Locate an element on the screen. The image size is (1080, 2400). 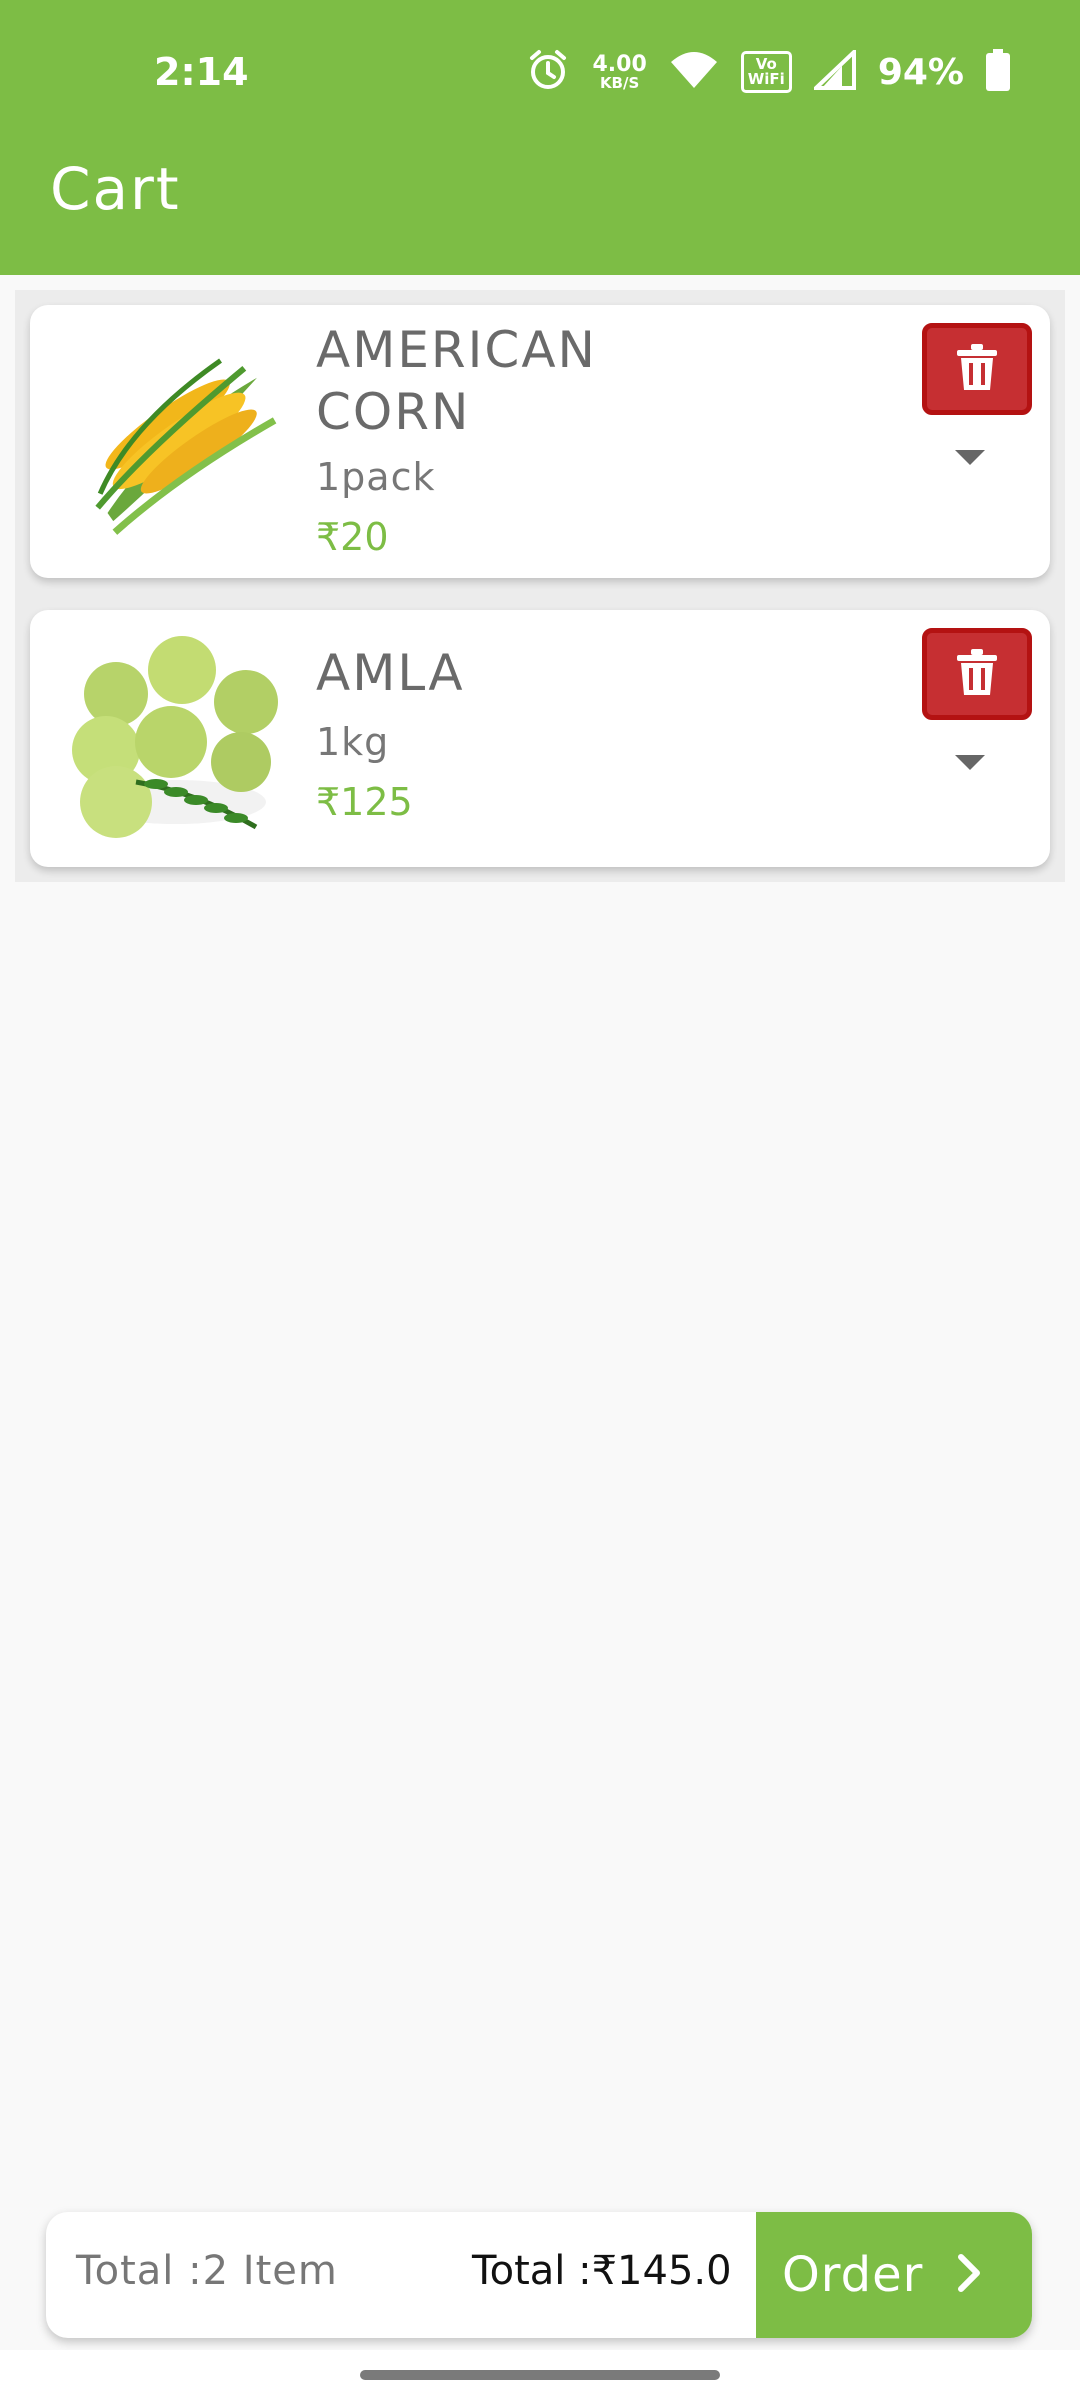
vowifi-bottom: WiFi is located at coordinates (766, 79).